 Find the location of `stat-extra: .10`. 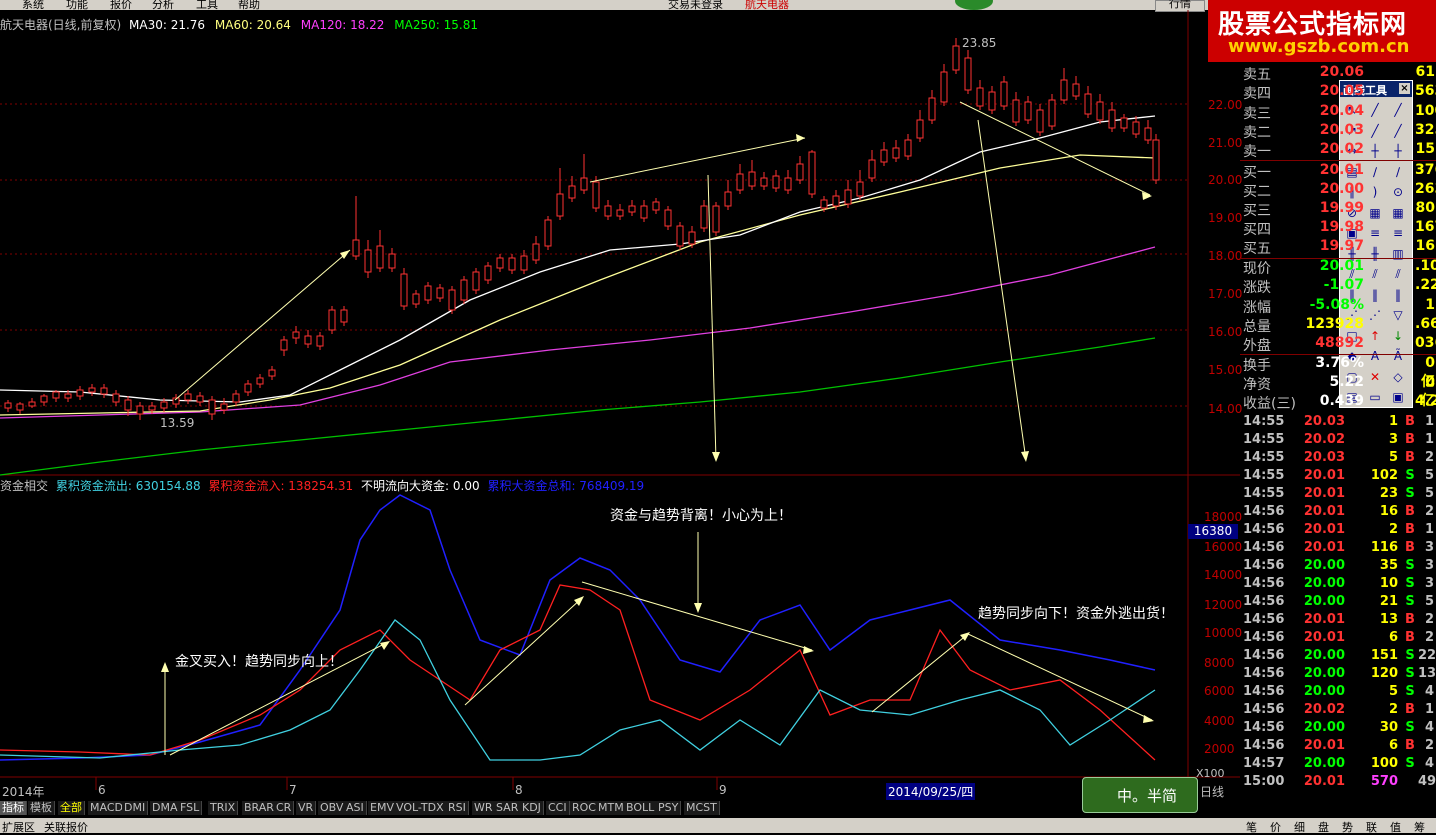

stat-extra: .10 is located at coordinates (1425, 266).